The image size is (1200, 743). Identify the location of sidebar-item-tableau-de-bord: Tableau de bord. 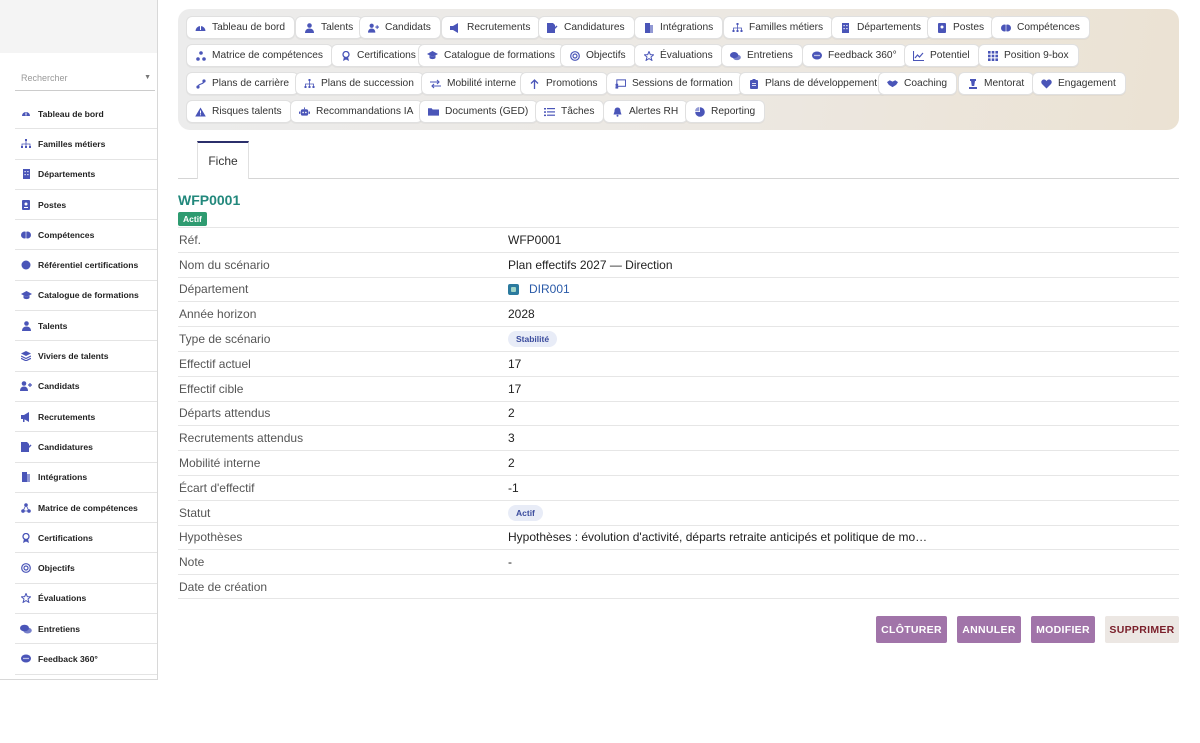
(86, 114).